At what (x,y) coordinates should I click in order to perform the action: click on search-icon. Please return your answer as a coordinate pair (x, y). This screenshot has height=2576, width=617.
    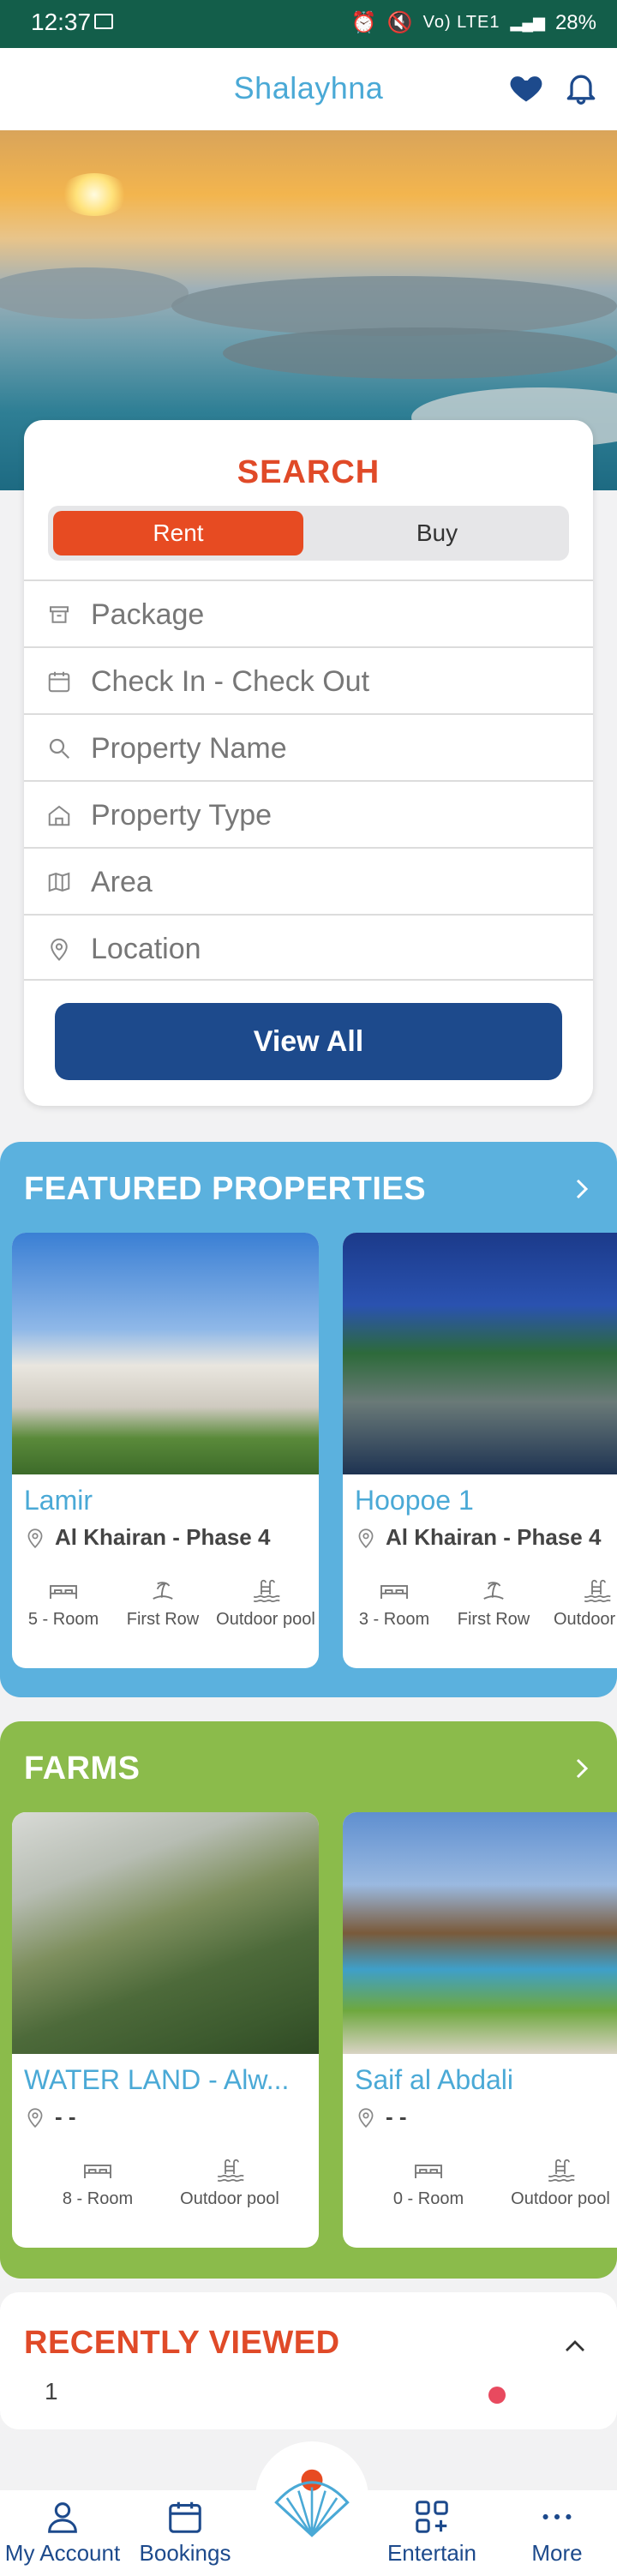
    Looking at the image, I should click on (59, 749).